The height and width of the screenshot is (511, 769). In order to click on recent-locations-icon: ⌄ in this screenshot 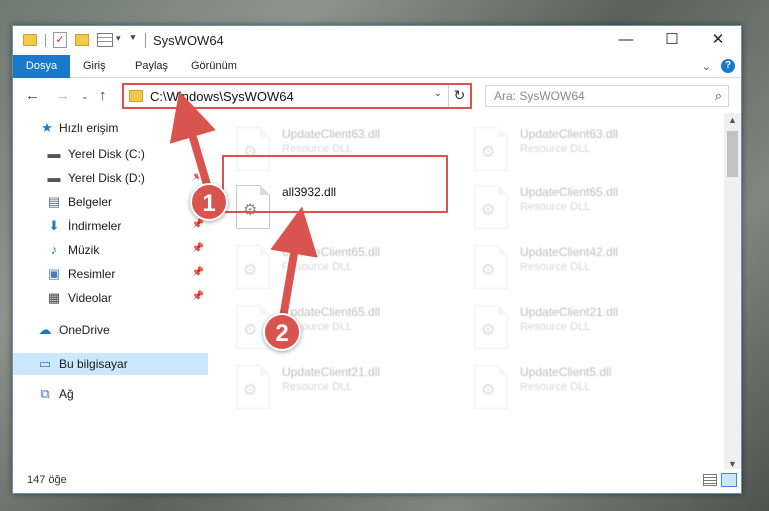, I will do `click(85, 96)`.